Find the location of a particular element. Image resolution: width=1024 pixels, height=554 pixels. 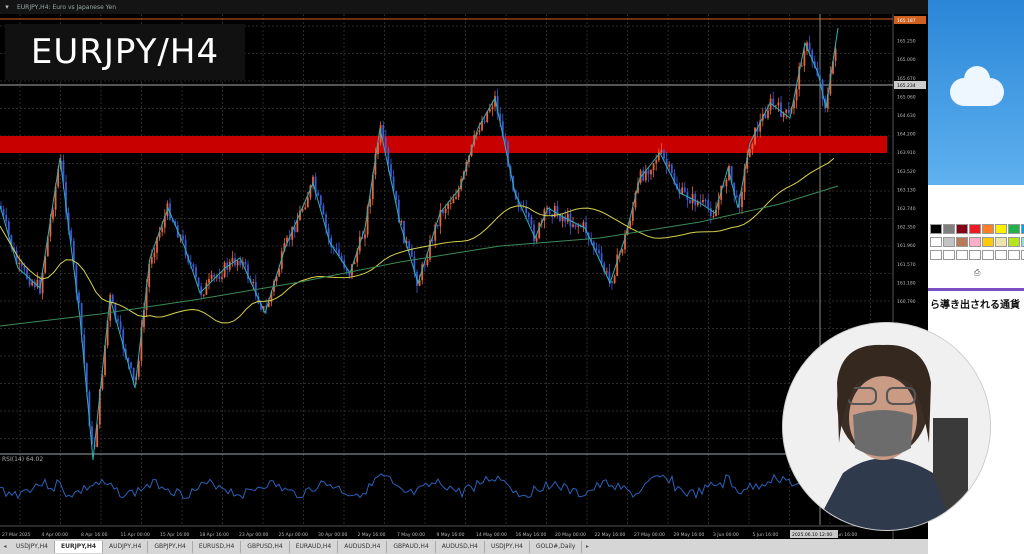

symbol-tab-6: EURAUD,H4 is located at coordinates (314, 546).